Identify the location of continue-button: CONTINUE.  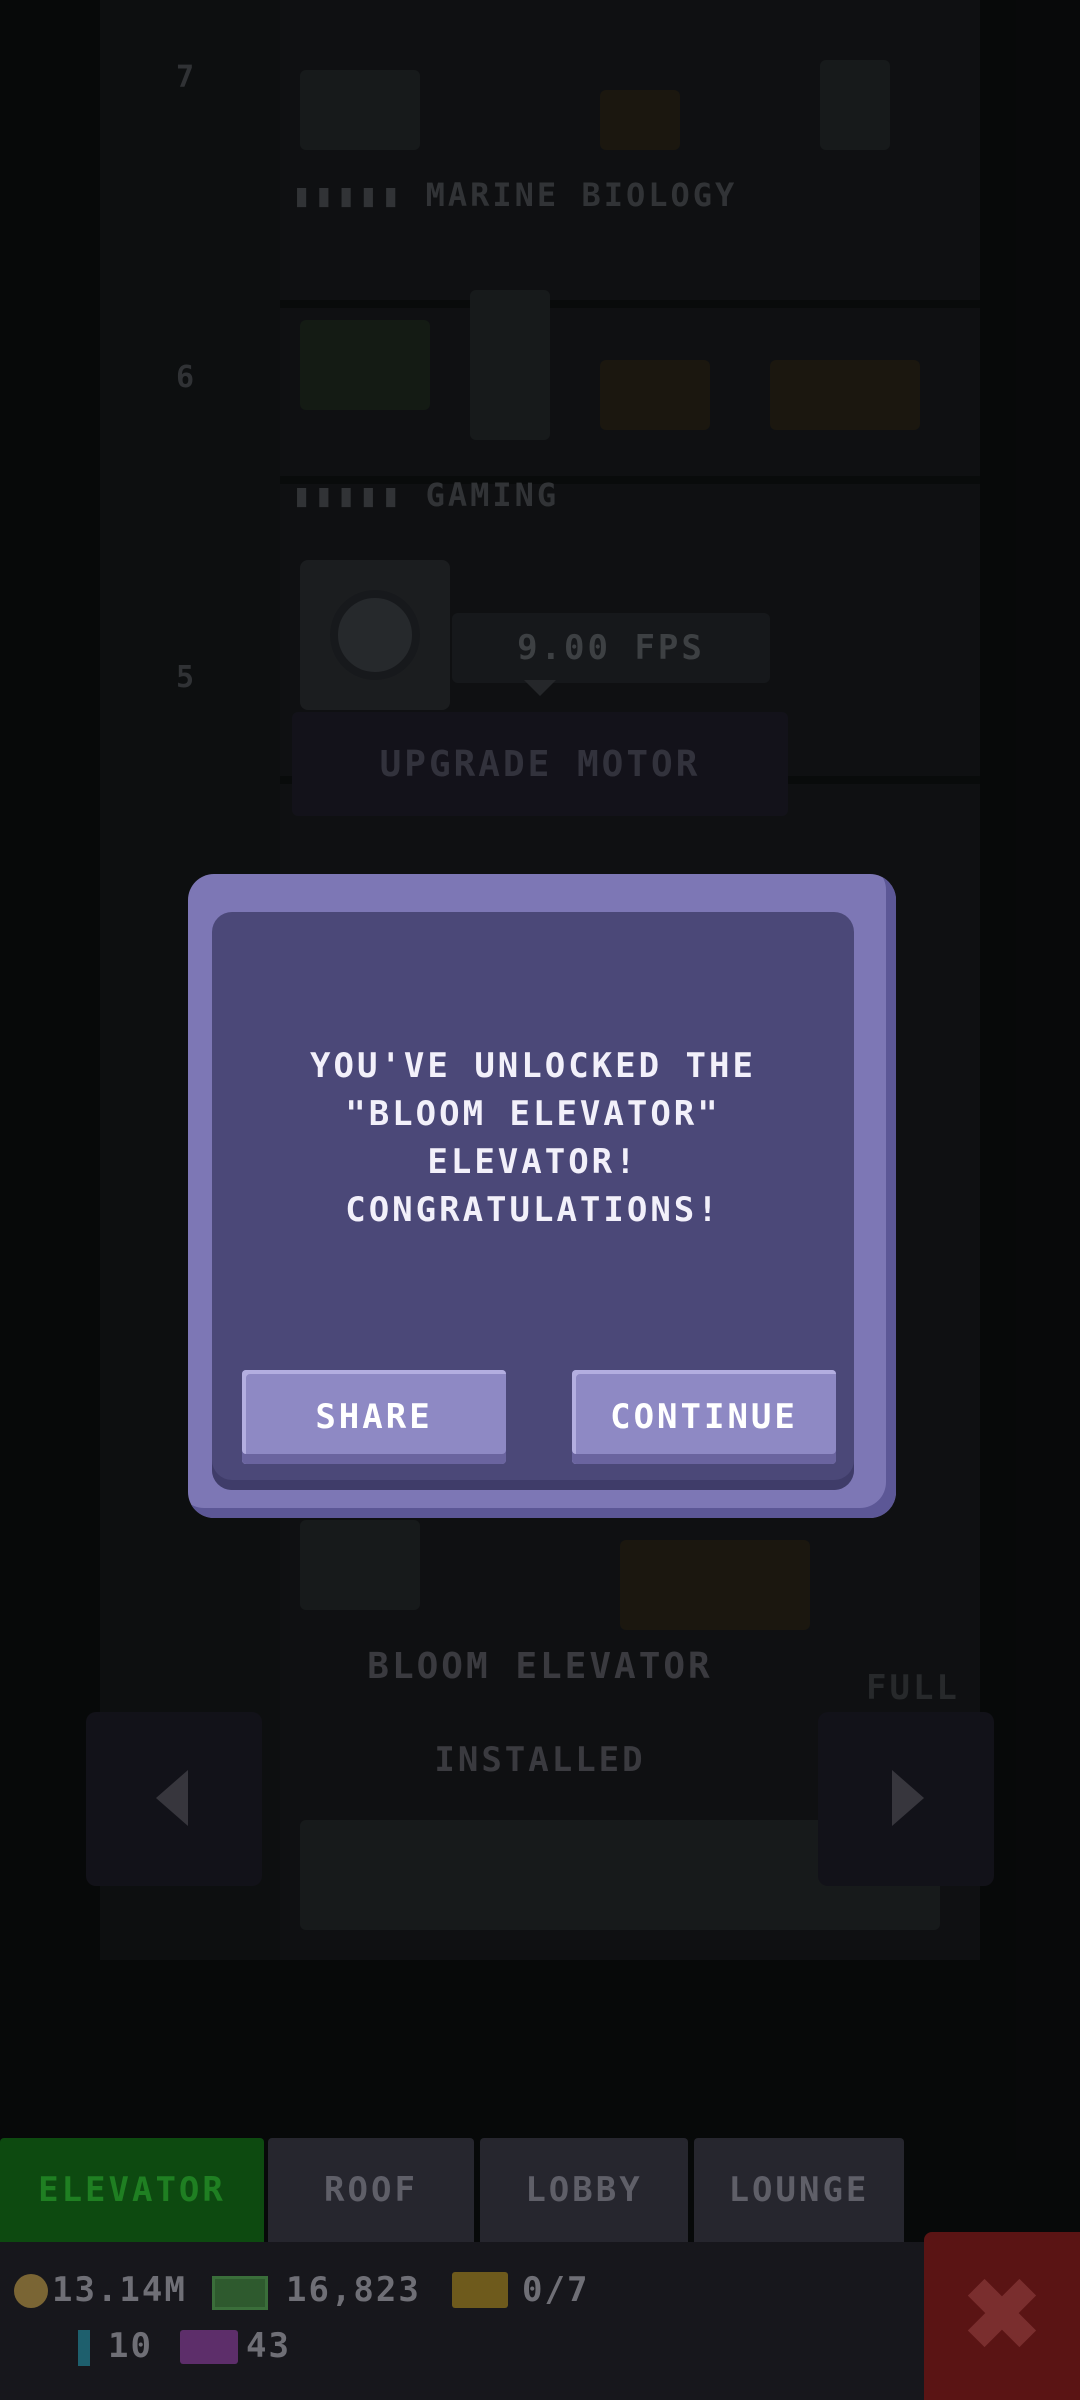
(704, 1417).